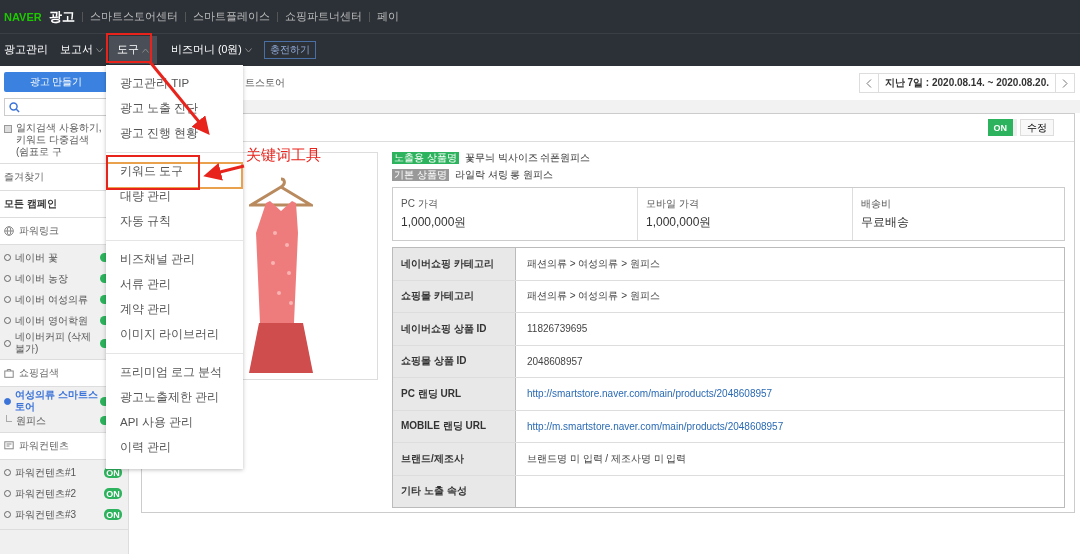 This screenshot has height=554, width=1080. Describe the element at coordinates (39, 373) in the screenshot. I see `section-title: 쇼핑검색` at that location.